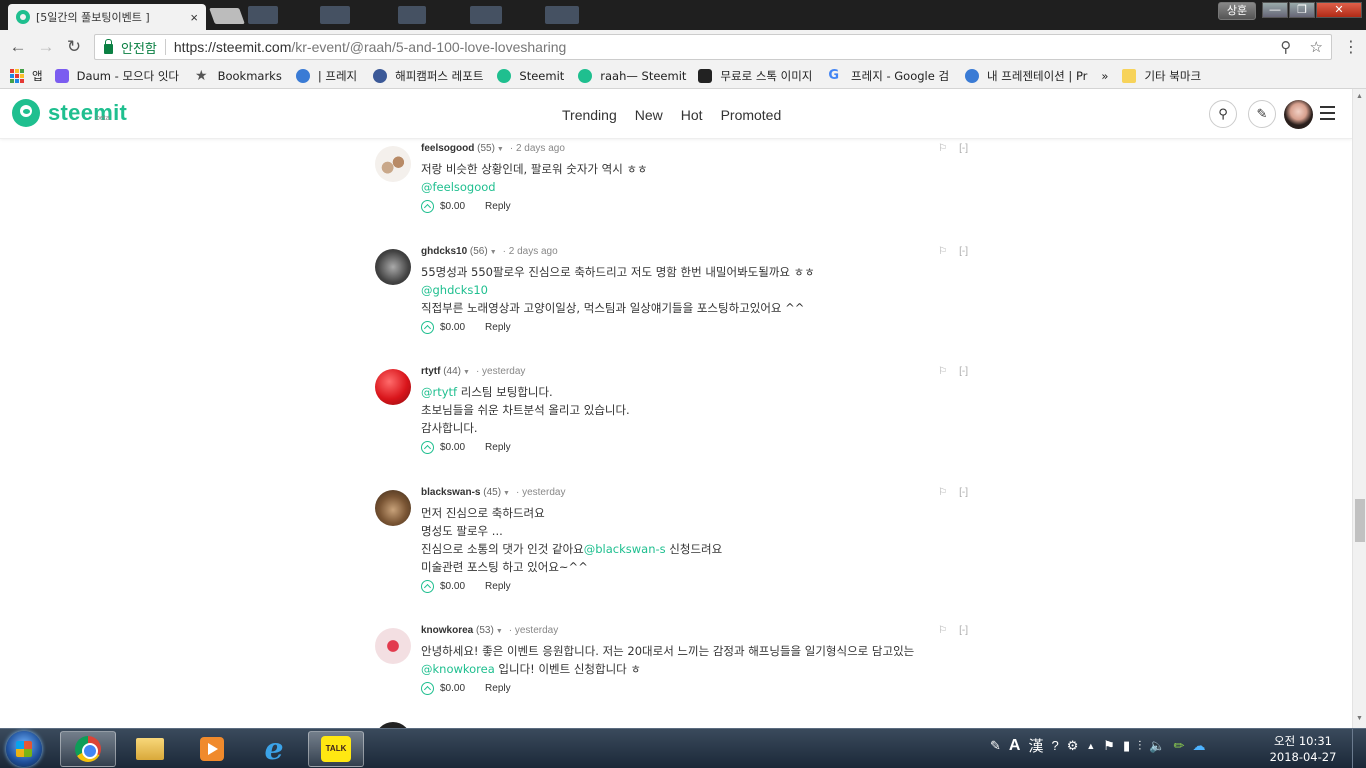 This screenshot has width=1366, height=768. I want to click on bookmarks-overflow: », so click(1104, 76).